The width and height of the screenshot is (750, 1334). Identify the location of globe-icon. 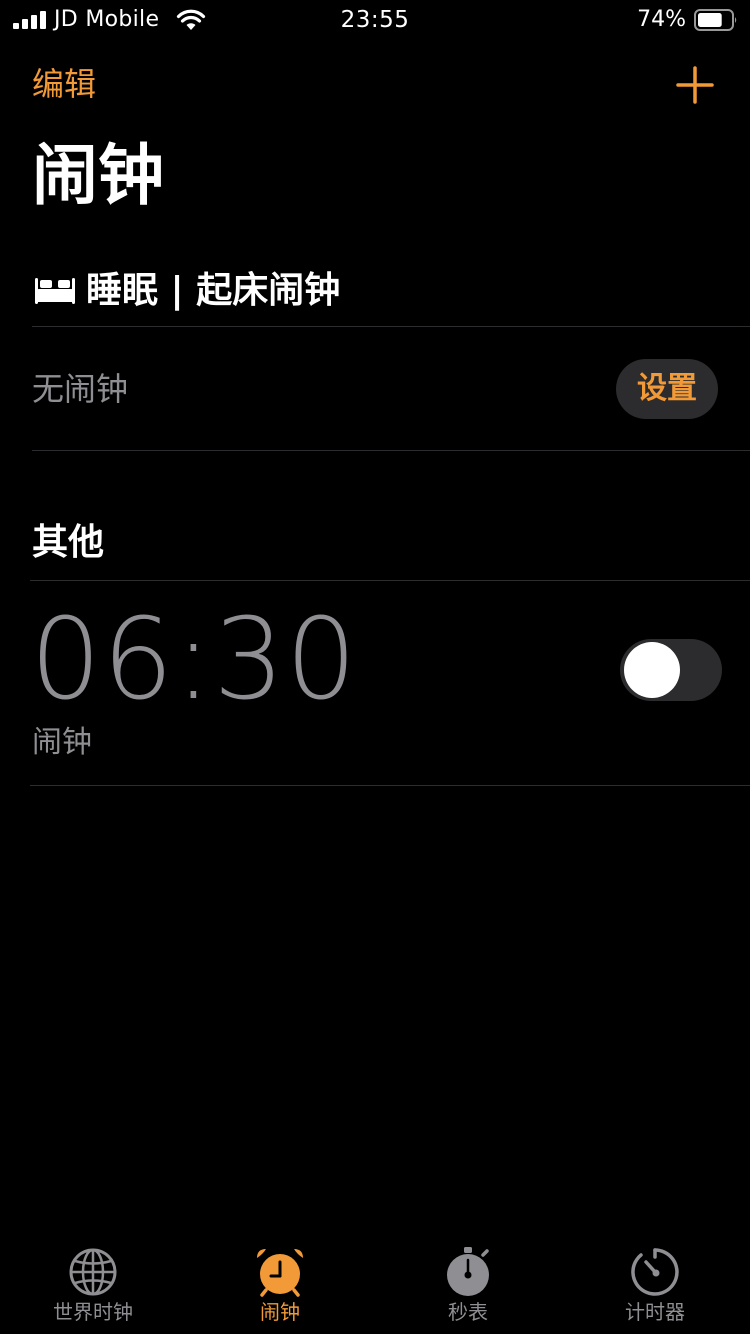
(93, 1272).